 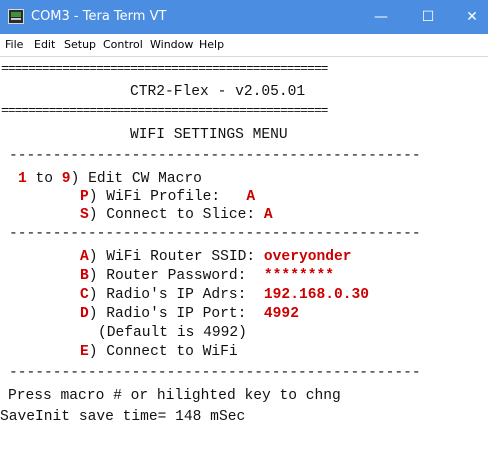 What do you see at coordinates (123, 45) in the screenshot?
I see `menu-control: Control` at bounding box center [123, 45].